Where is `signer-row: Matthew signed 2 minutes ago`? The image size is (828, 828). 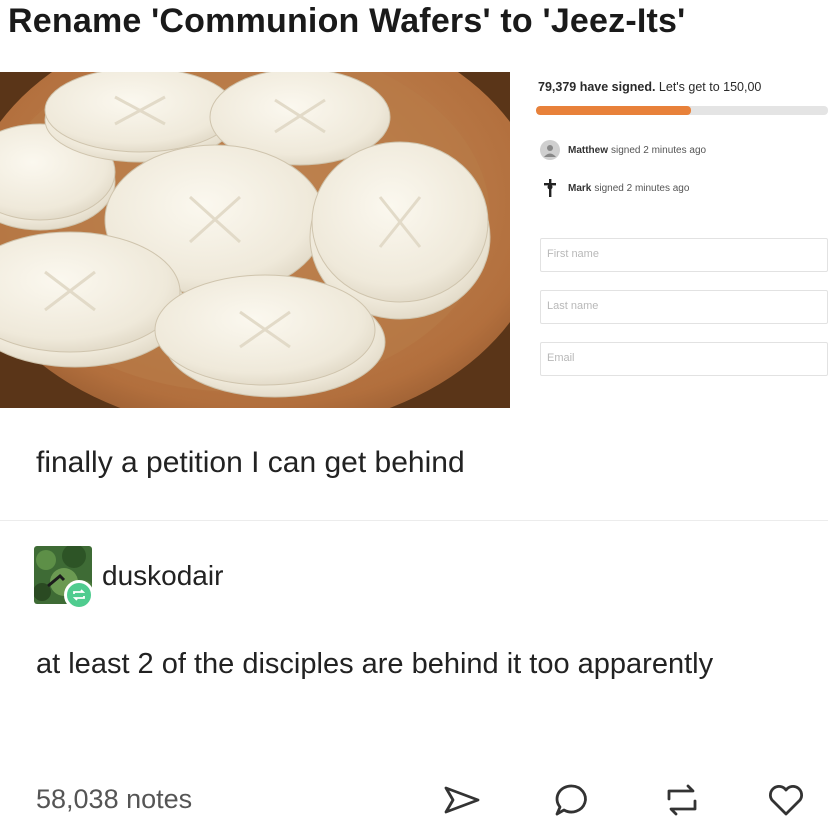 signer-row: Matthew signed 2 minutes ago is located at coordinates (623, 150).